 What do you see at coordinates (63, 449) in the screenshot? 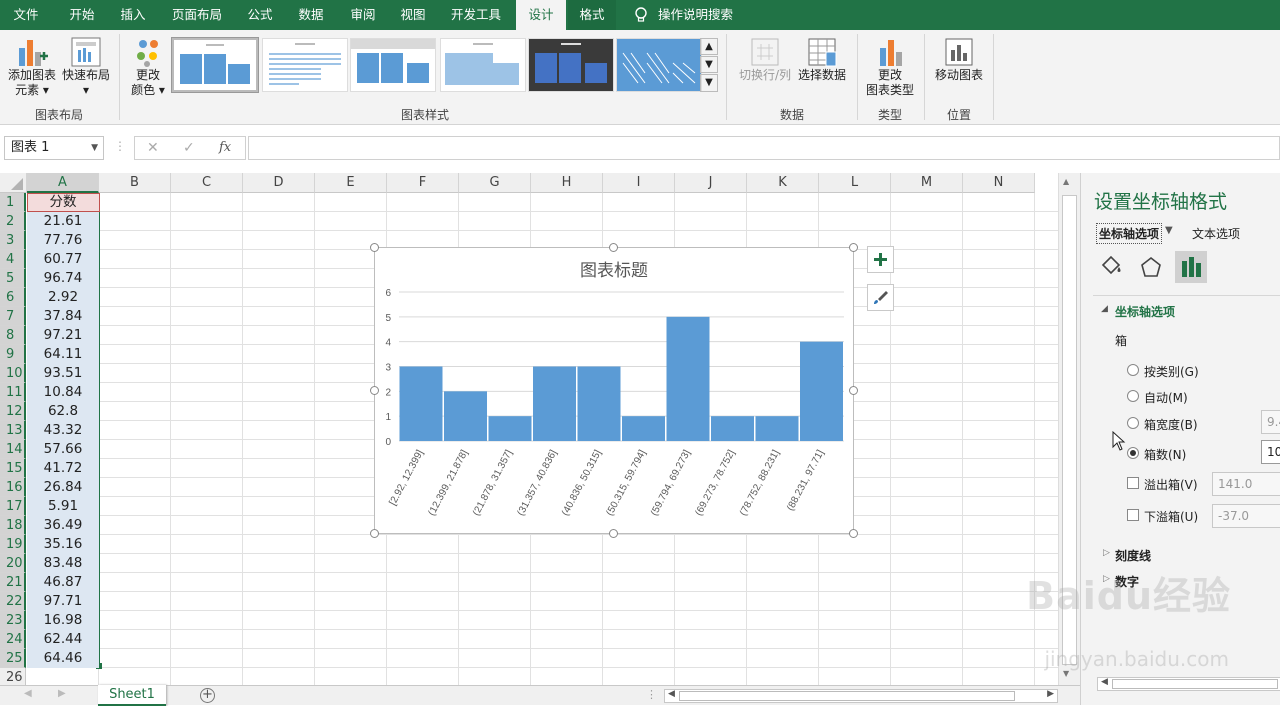
I see `cell-a14: 57.66` at bounding box center [63, 449].